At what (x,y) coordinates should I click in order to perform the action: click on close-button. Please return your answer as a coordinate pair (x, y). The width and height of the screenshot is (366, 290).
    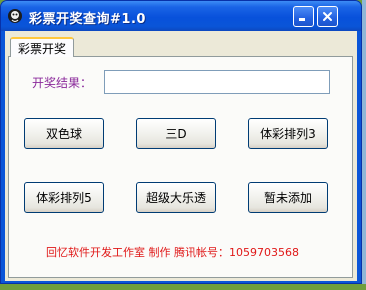
    Looking at the image, I should click on (327, 16).